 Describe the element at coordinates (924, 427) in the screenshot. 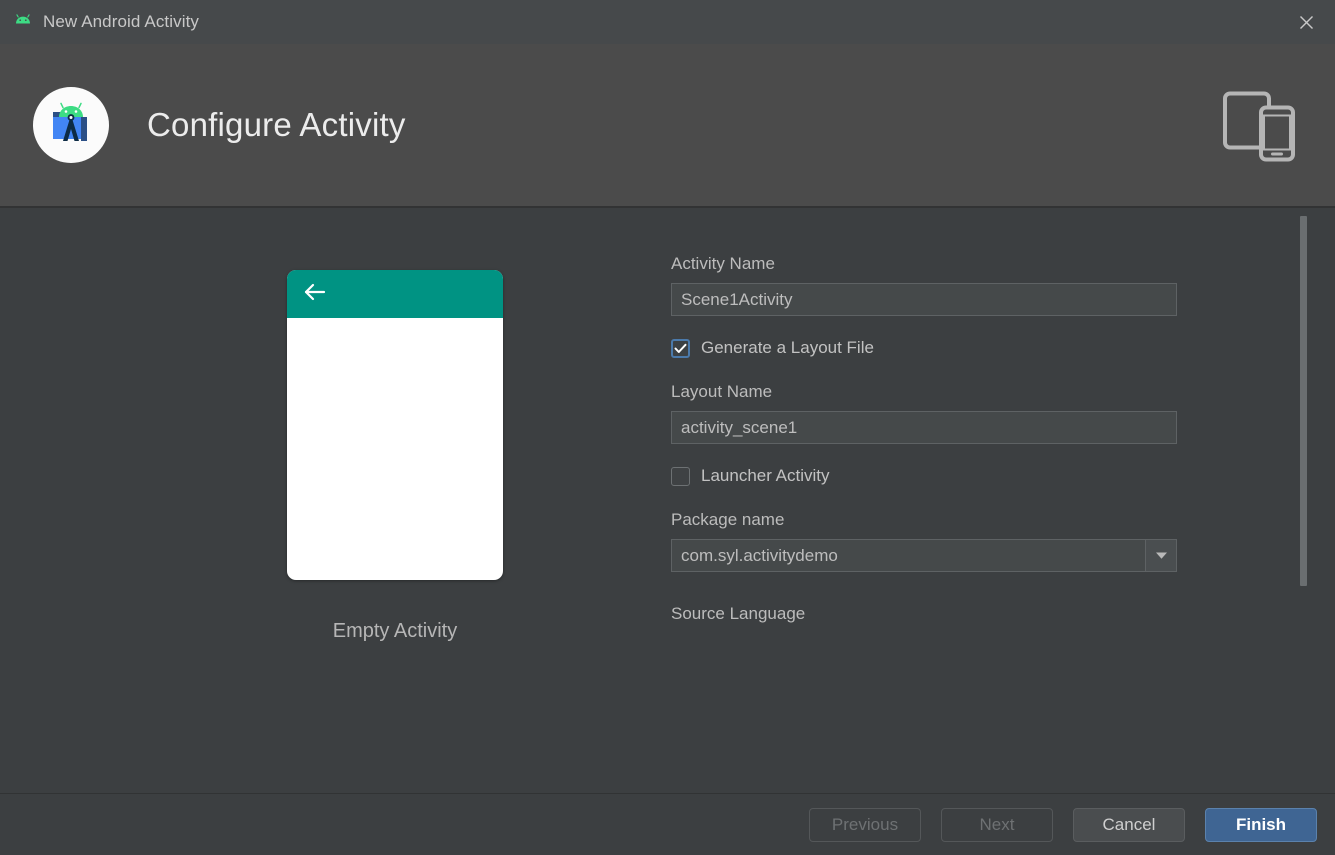

I see `layout-name-input` at that location.